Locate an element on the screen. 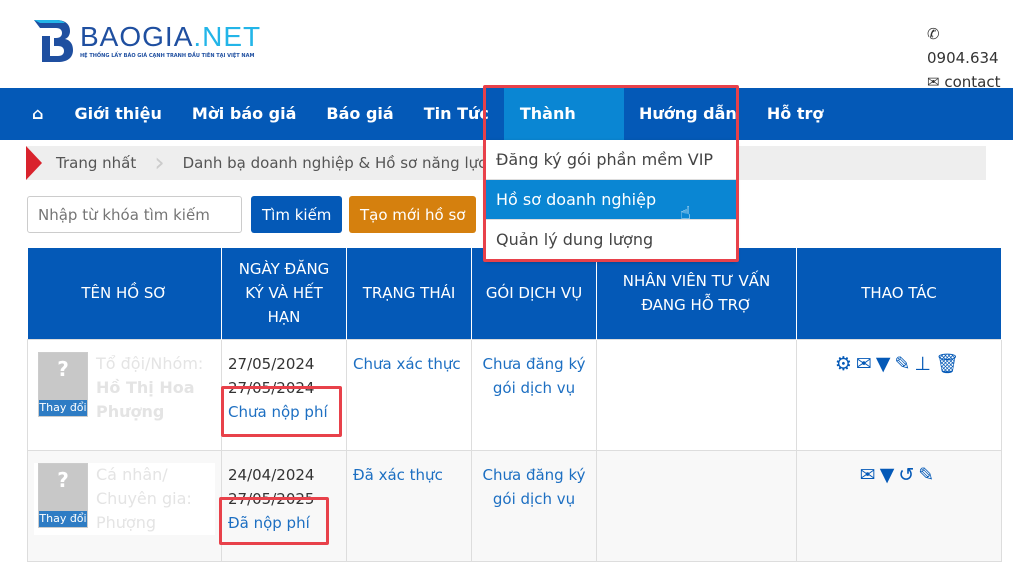 This screenshot has height=583, width=1013. search-input is located at coordinates (134, 214).